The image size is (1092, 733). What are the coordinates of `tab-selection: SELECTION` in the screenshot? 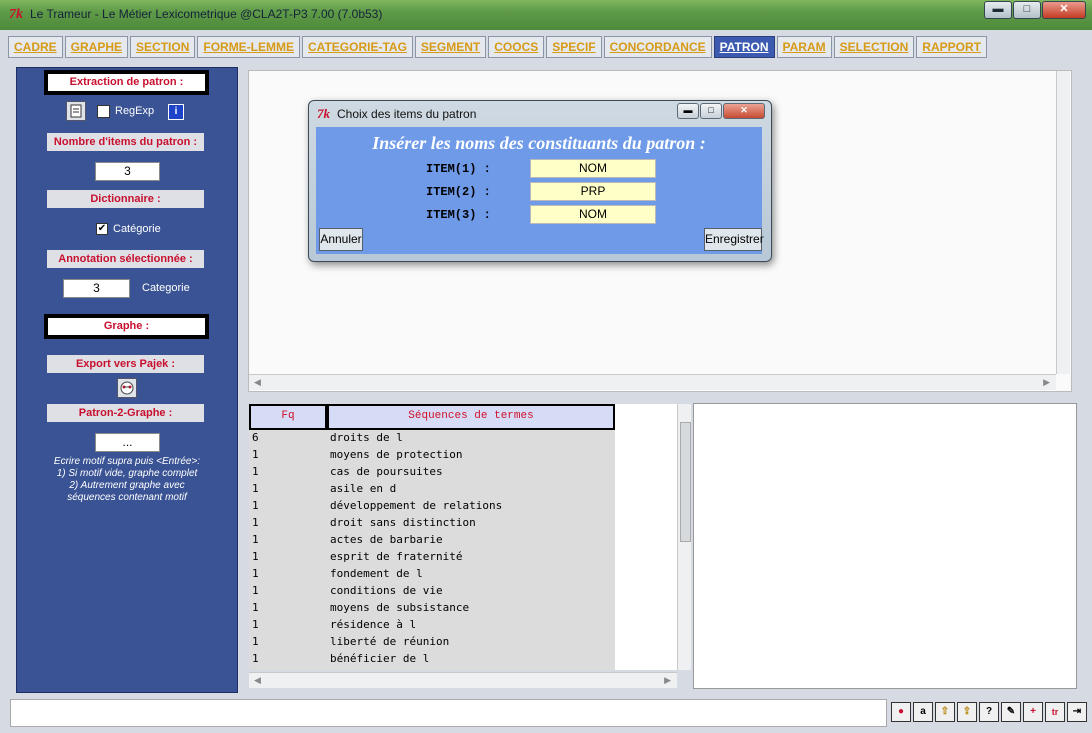 It's located at (874, 47).